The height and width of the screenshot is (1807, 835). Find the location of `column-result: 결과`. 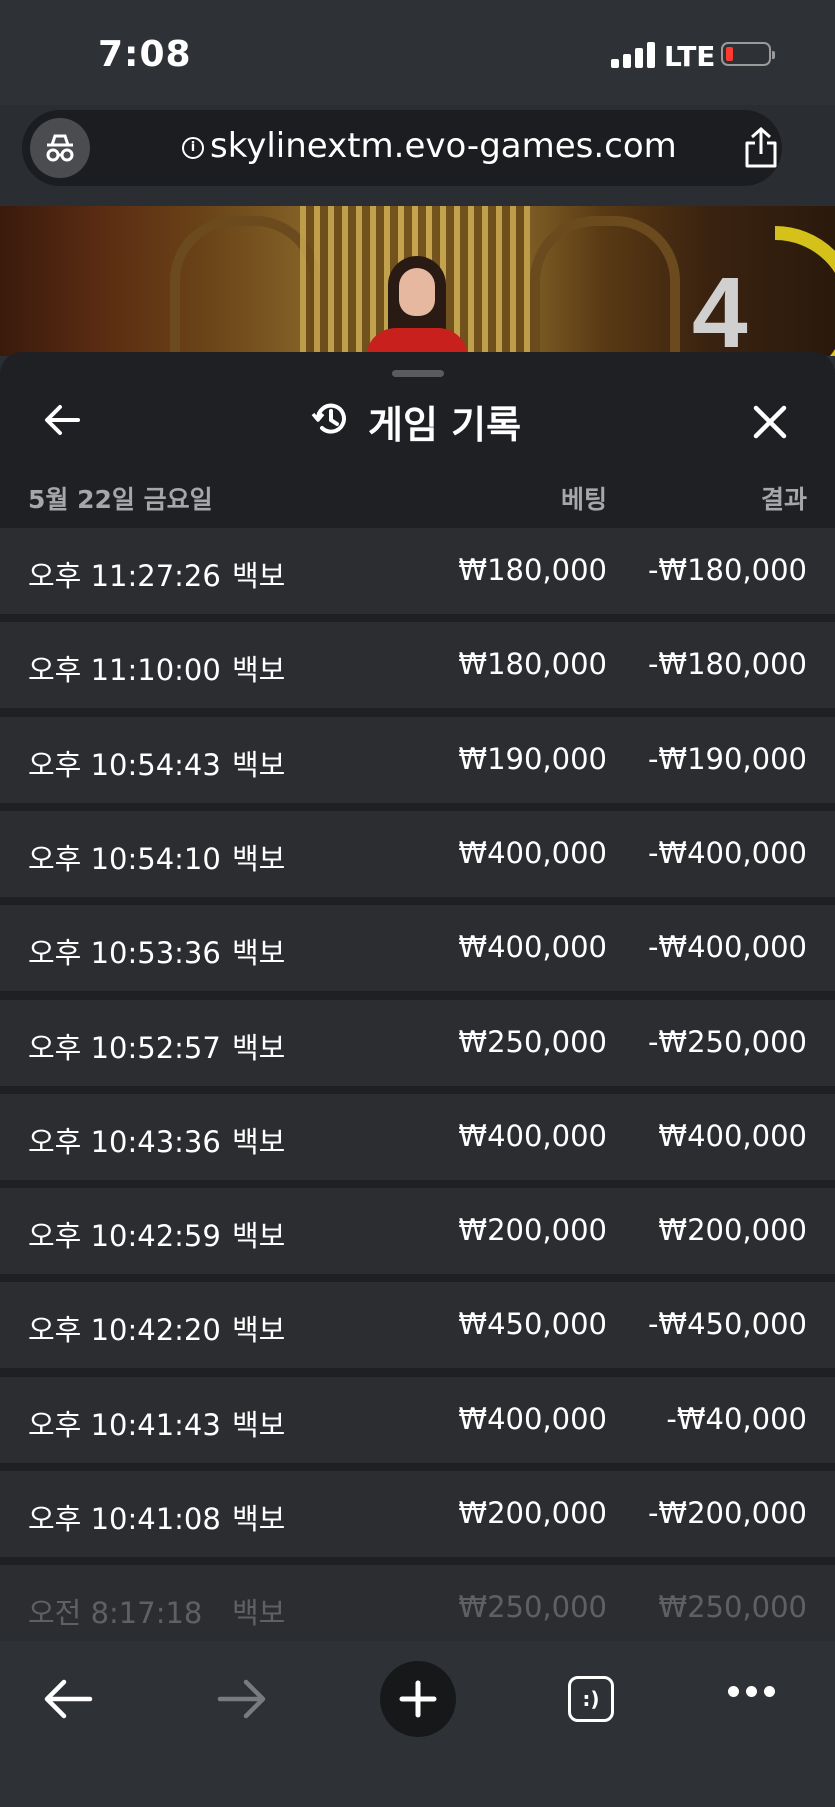

column-result: 결과 is located at coordinates (783, 499).